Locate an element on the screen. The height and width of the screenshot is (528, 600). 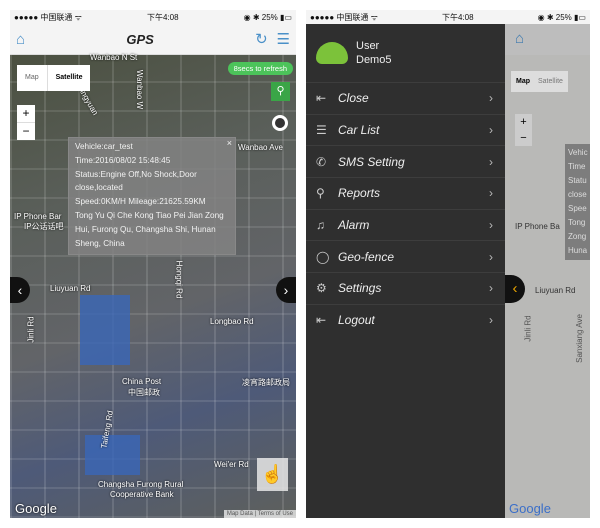
menu-item-close: ⇤ Close › is located at coordinates (405, 98).